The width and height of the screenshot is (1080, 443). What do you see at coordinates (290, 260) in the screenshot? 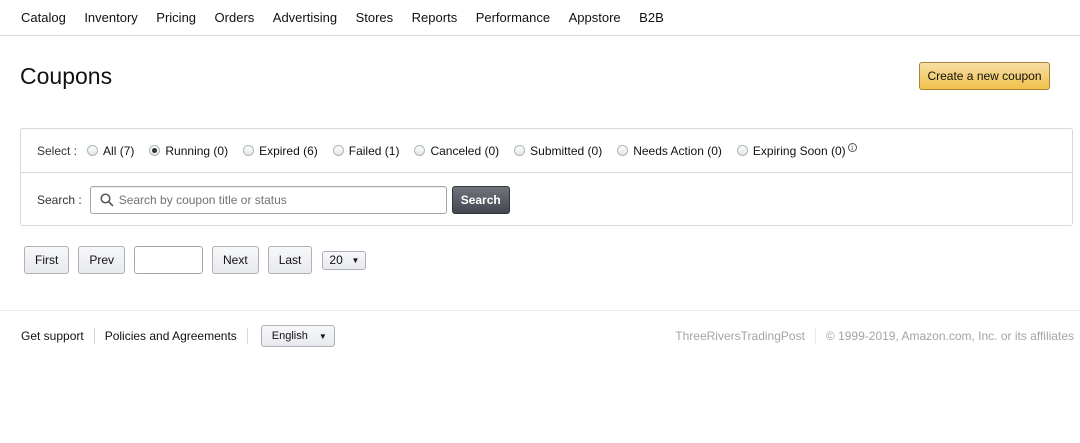
I see `last-page-button: Last` at bounding box center [290, 260].